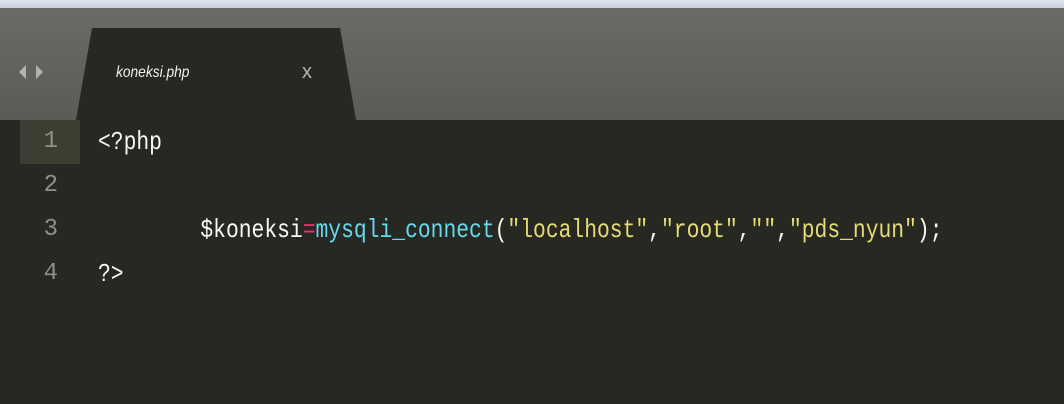 This screenshot has height=404, width=1064. I want to click on line-number: 4, so click(50, 273).